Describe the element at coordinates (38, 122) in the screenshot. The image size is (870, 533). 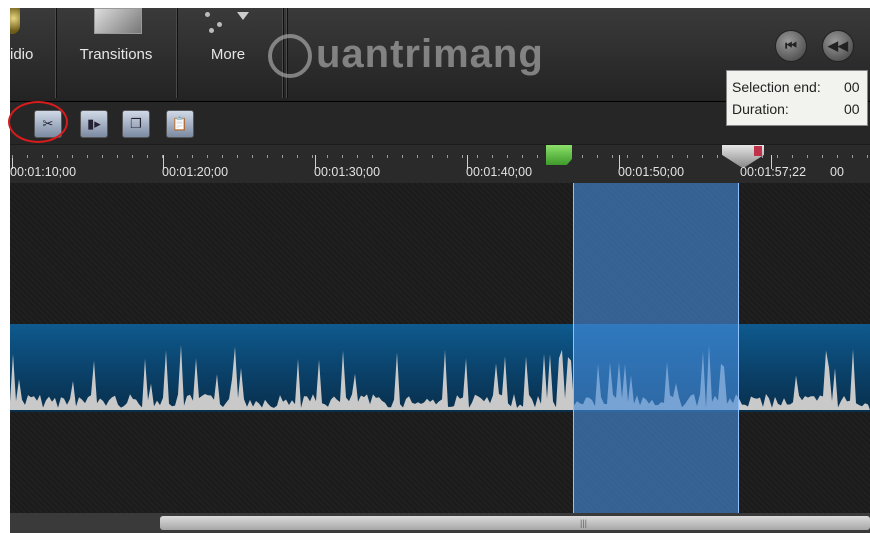
I see `cut-button-highlight` at that location.